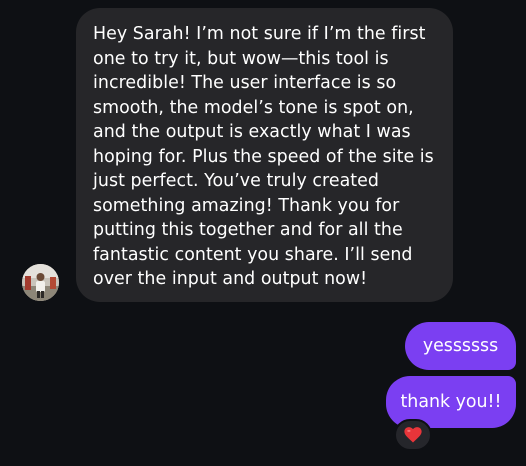 This screenshot has height=466, width=526. Describe the element at coordinates (252, 132) in the screenshot. I see `message-line: and the output is exactly what I was` at that location.